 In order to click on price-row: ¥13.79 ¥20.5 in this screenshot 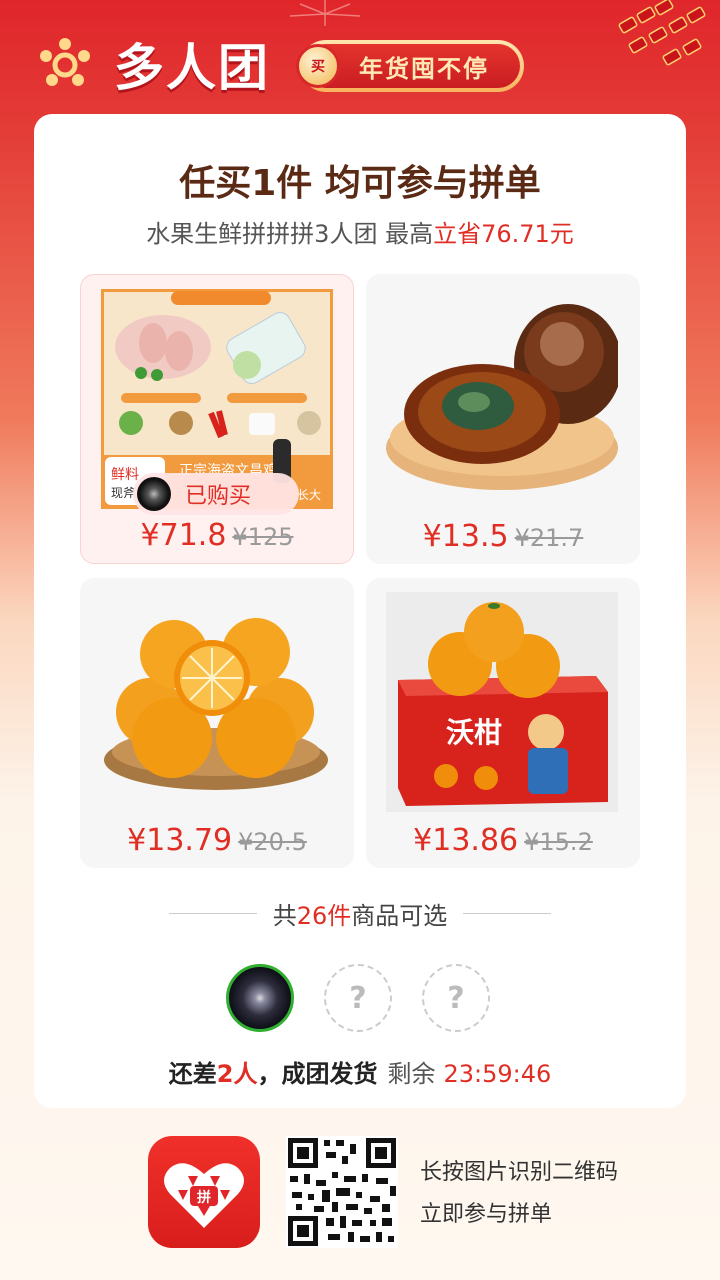, I will do `click(217, 840)`.